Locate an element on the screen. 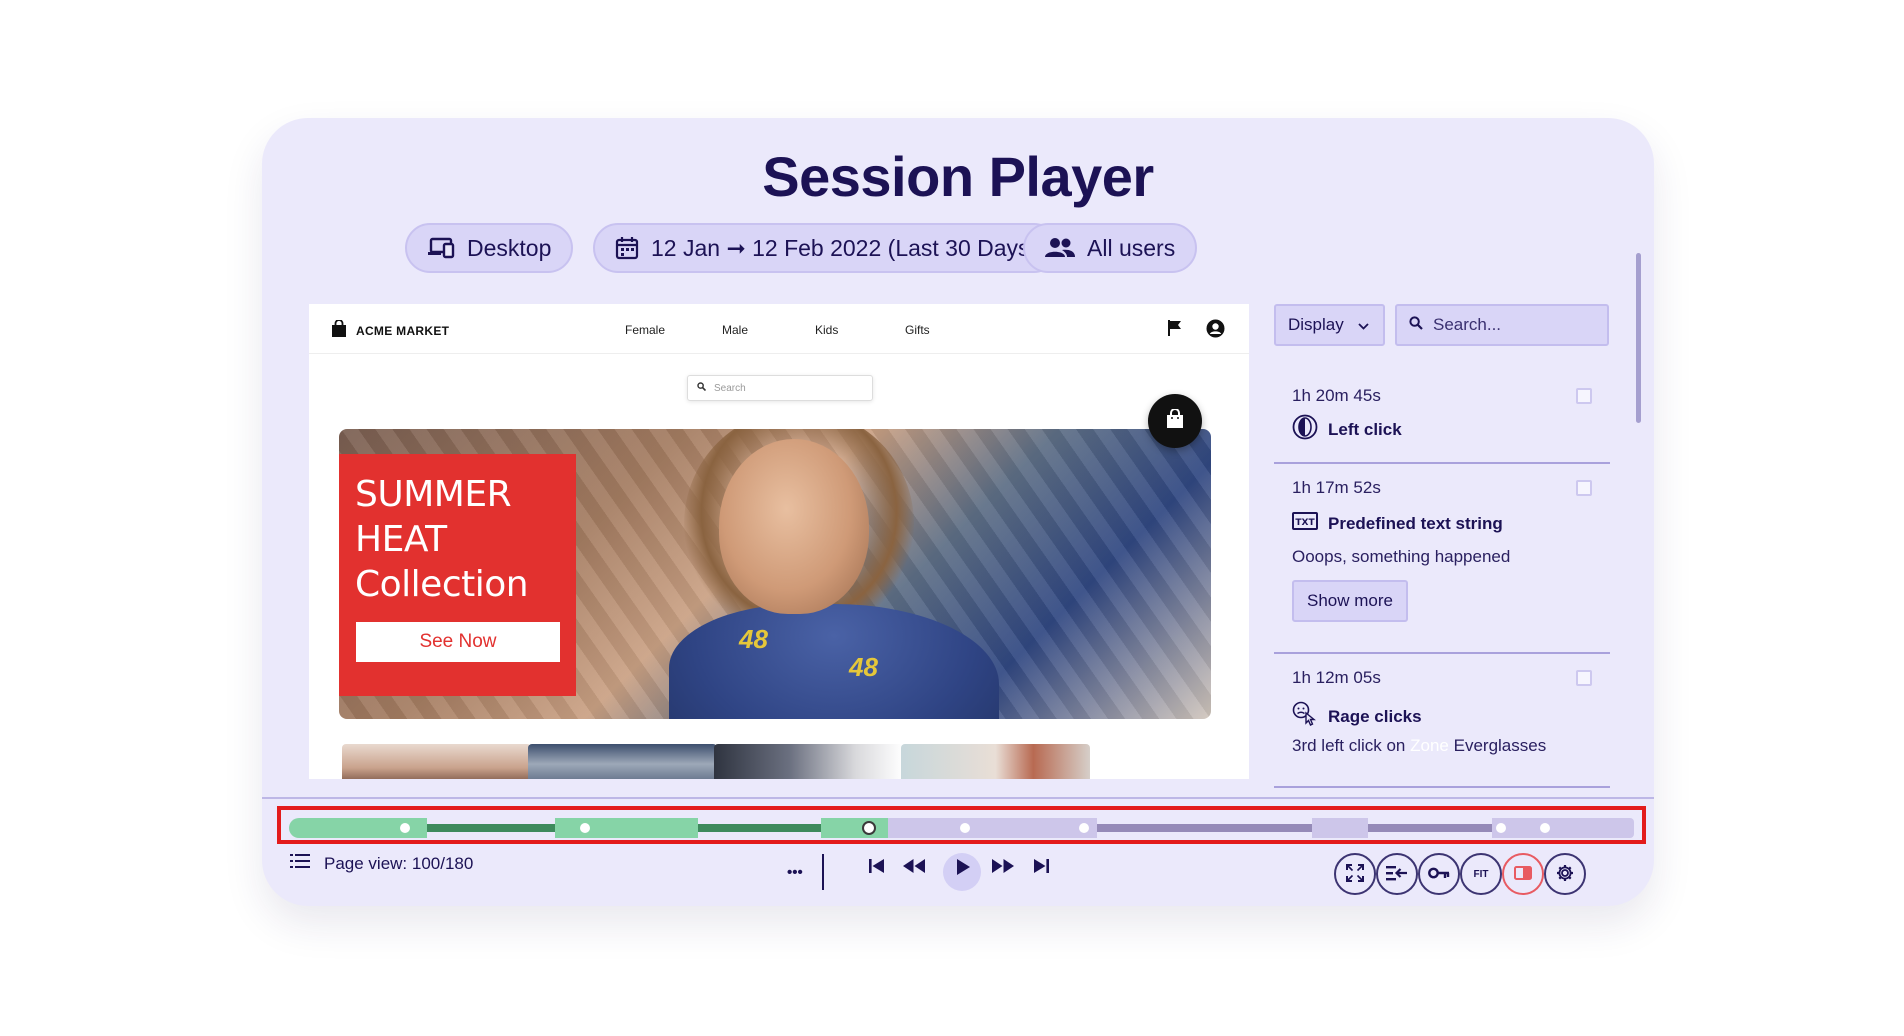 This screenshot has width=1904, height=1036. promo-box: SUMMER HEAT Collection See Now is located at coordinates (457, 575).